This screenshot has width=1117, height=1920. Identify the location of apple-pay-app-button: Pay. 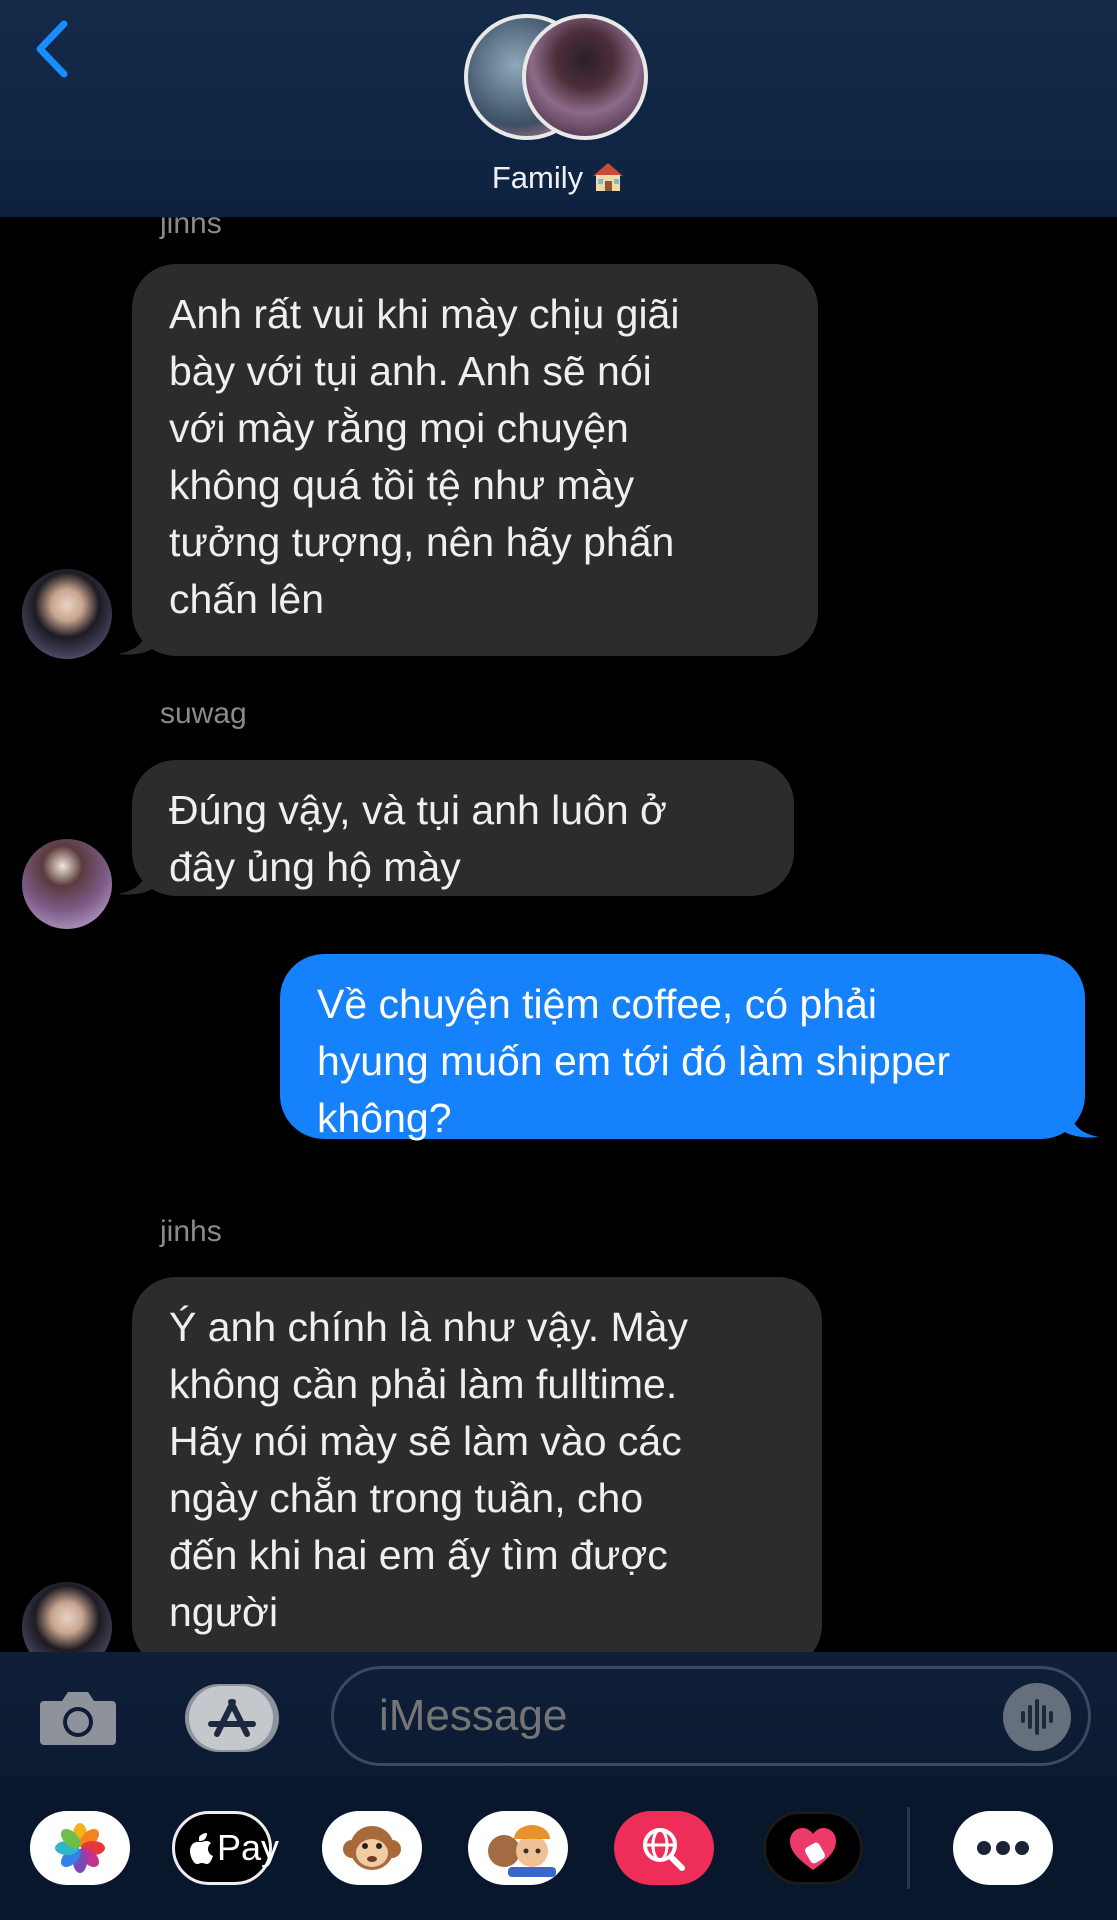
(225, 1848).